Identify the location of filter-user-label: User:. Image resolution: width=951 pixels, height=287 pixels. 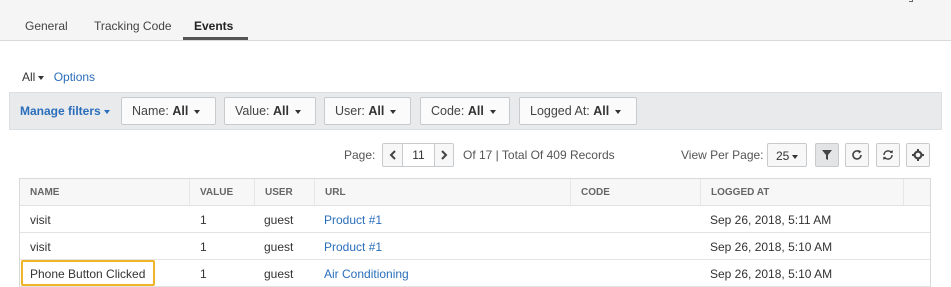
(350, 111).